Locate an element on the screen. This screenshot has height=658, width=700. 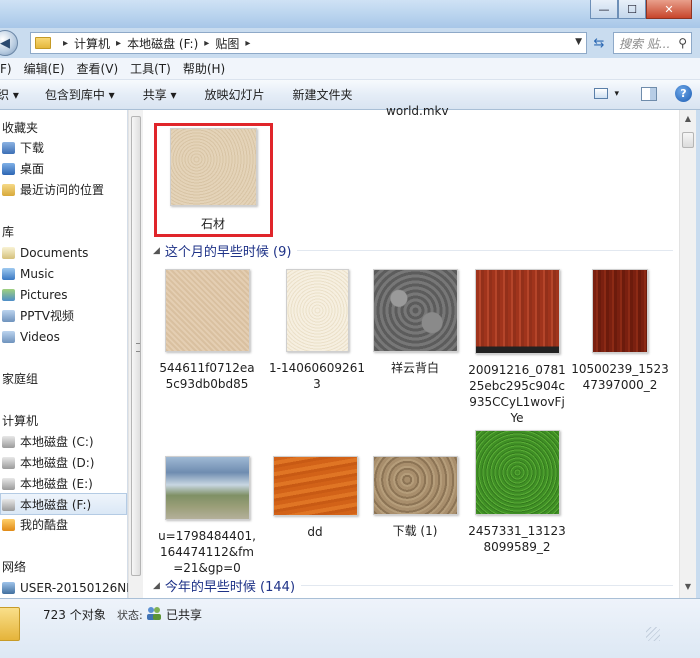
minimize-button: — is located at coordinates (604, 9).